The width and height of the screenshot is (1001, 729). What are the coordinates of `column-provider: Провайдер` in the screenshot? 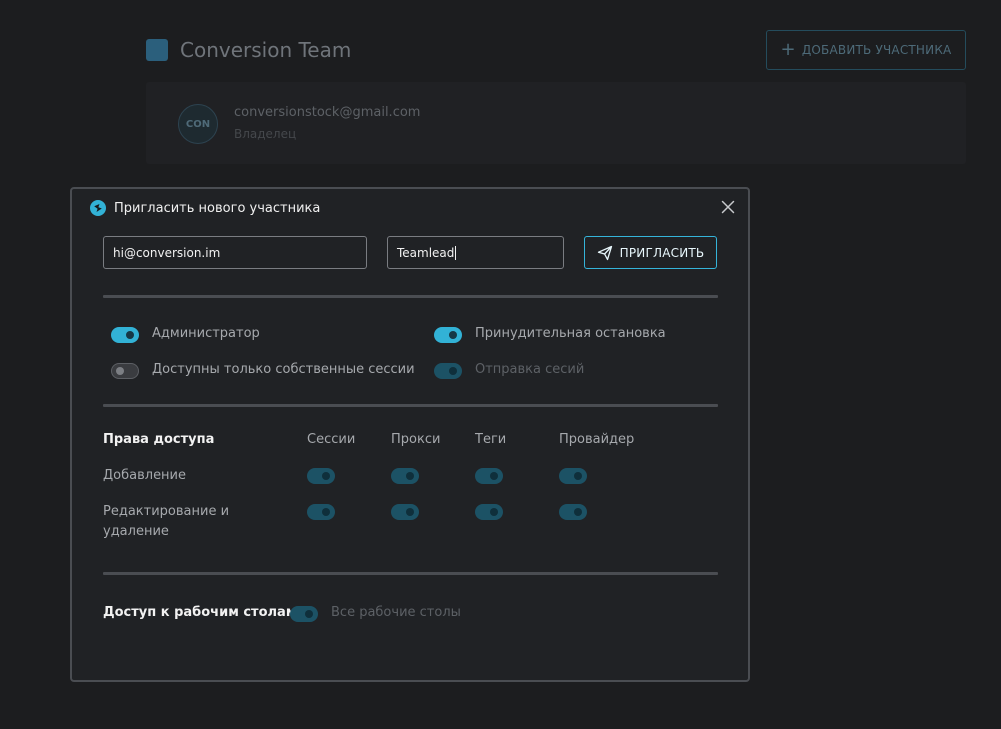 It's located at (597, 439).